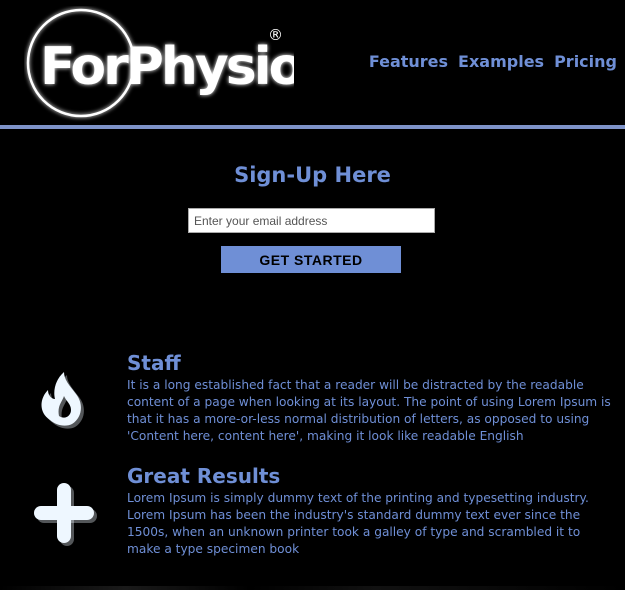 The height and width of the screenshot is (590, 625). Describe the element at coordinates (312, 127) in the screenshot. I see `header-divider` at that location.